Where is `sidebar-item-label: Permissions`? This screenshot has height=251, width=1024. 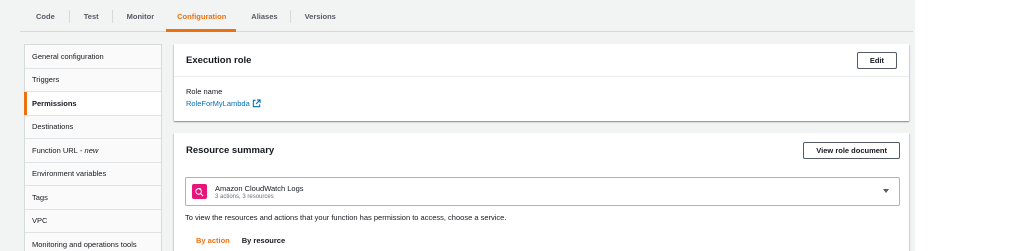
sidebar-item-label: Permissions is located at coordinates (54, 103).